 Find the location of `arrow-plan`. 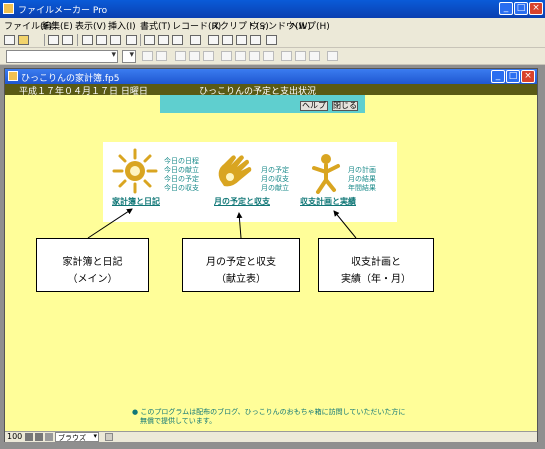

arrow-plan is located at coordinates (345, 224).